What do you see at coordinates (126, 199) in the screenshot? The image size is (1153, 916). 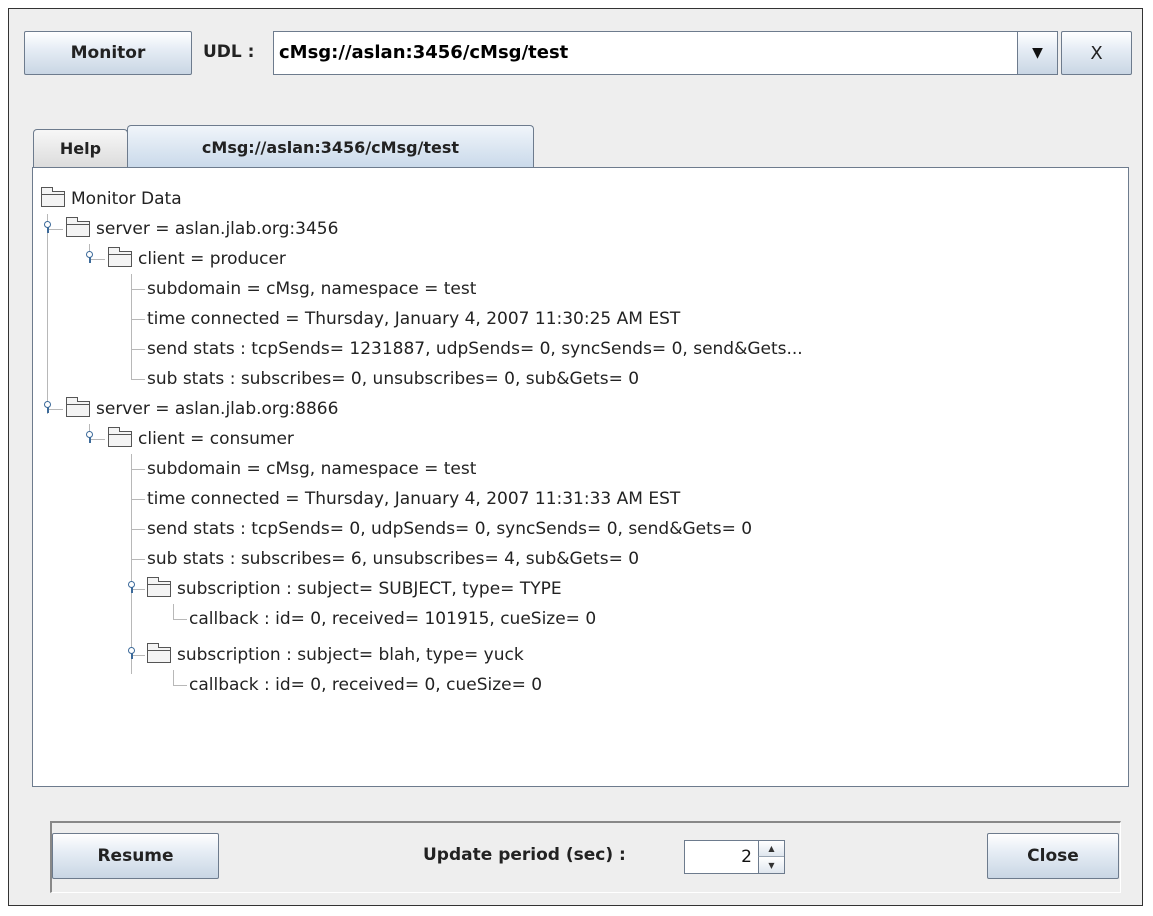 I see `tree-node-label: Monitor Data` at bounding box center [126, 199].